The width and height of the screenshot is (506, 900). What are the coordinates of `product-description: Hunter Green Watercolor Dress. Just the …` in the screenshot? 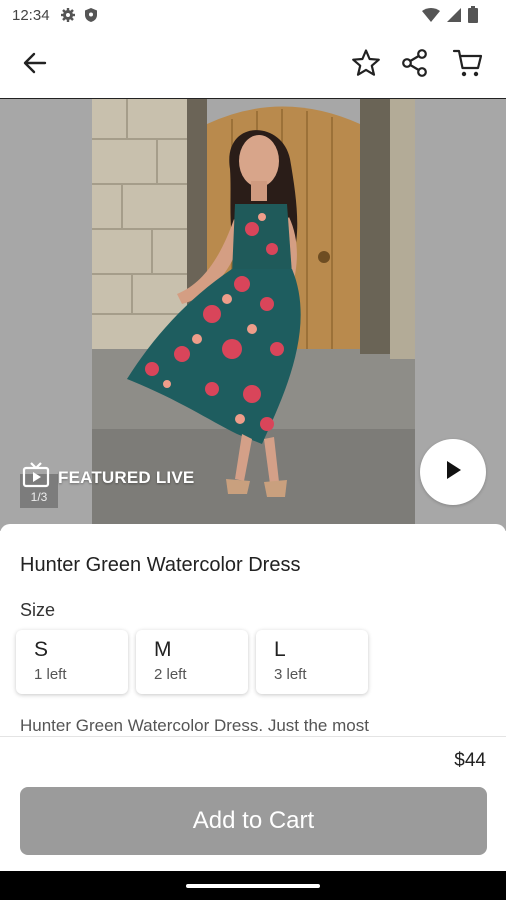 It's located at (194, 725).